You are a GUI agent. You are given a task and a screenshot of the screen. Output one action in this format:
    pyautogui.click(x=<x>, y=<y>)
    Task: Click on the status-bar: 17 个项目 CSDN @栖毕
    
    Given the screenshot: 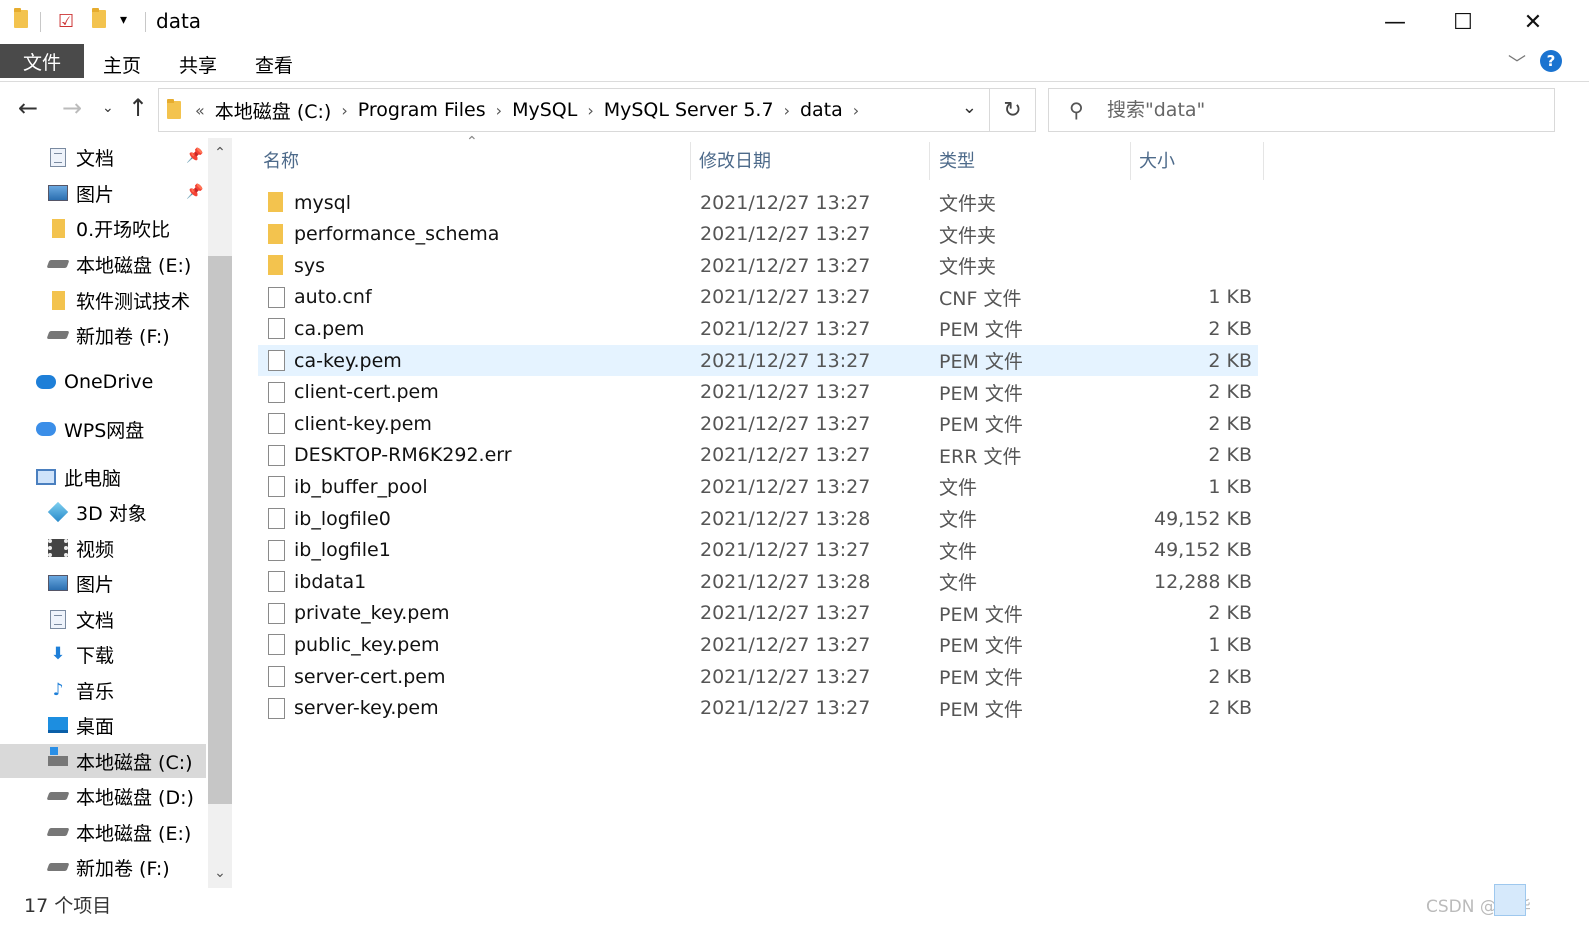 What is the action you would take?
    pyautogui.click(x=794, y=908)
    